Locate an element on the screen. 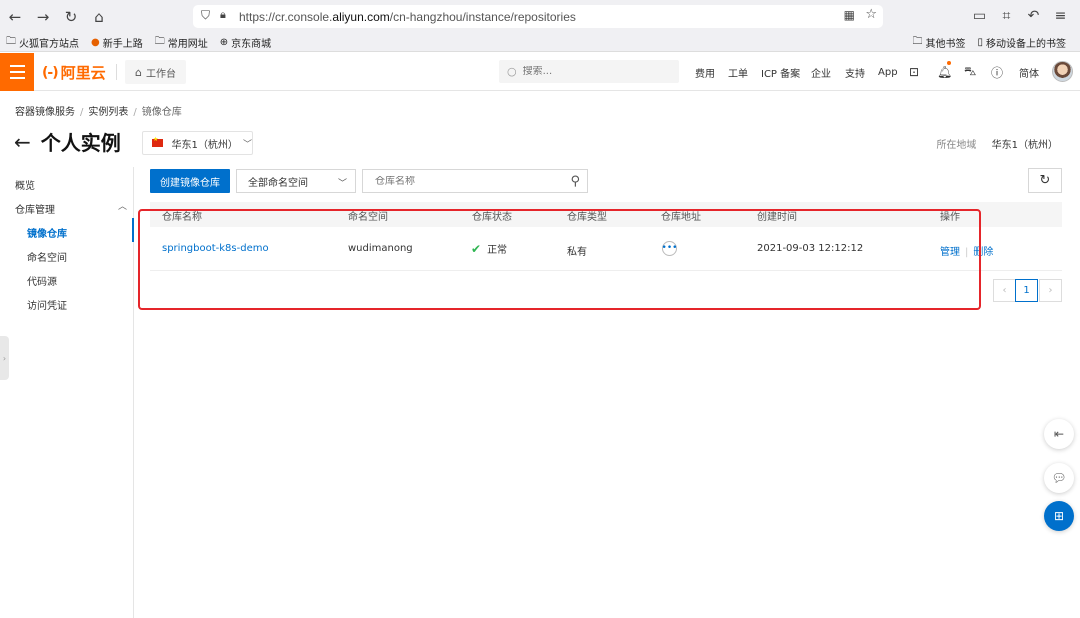 This screenshot has height=618, width=1080. prev-page-button: ‹ is located at coordinates (1004, 290).